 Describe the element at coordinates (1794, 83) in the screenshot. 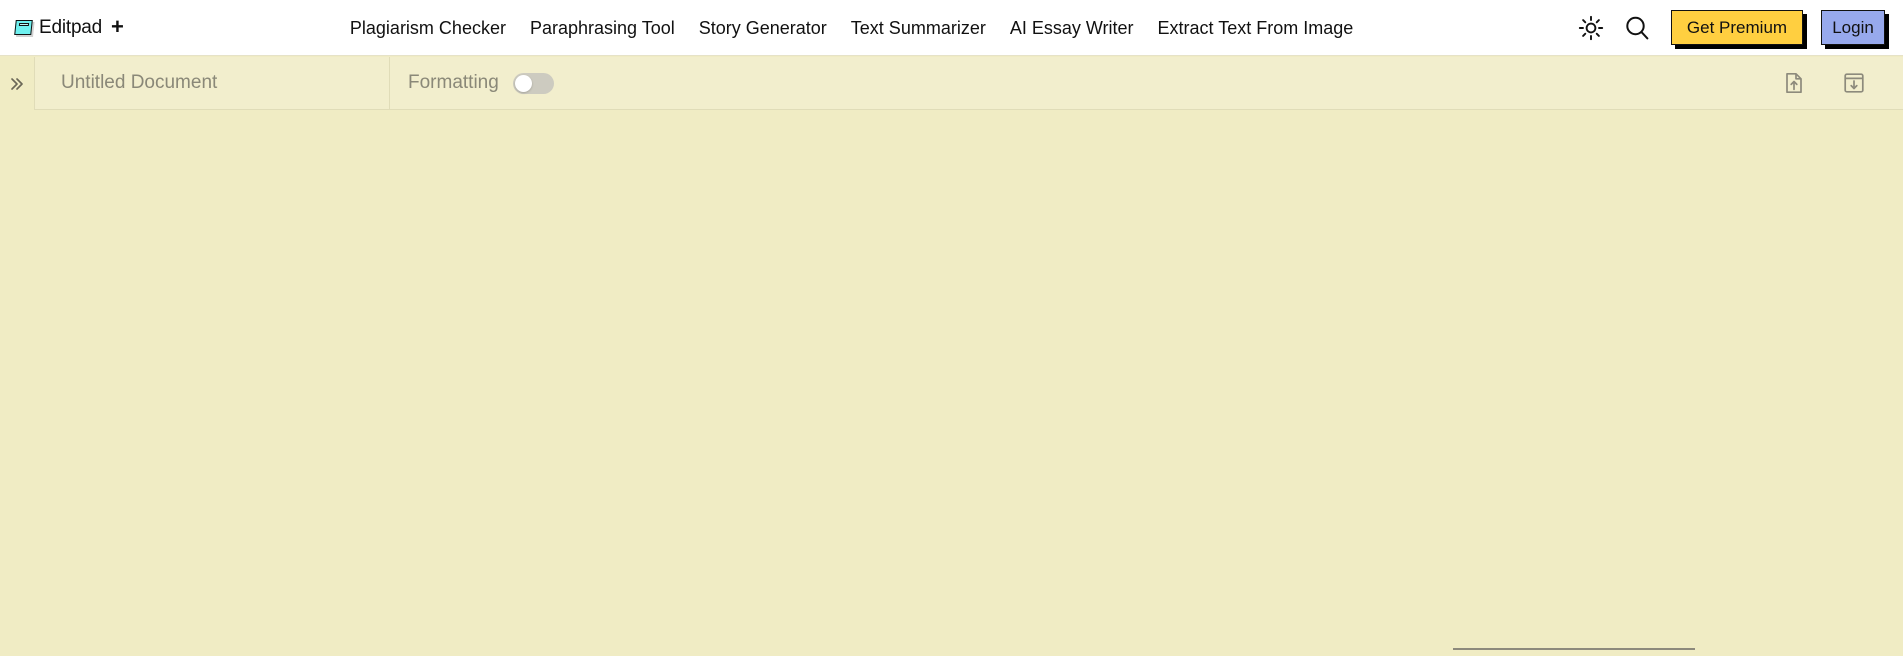

I see `file-upload-icon` at that location.